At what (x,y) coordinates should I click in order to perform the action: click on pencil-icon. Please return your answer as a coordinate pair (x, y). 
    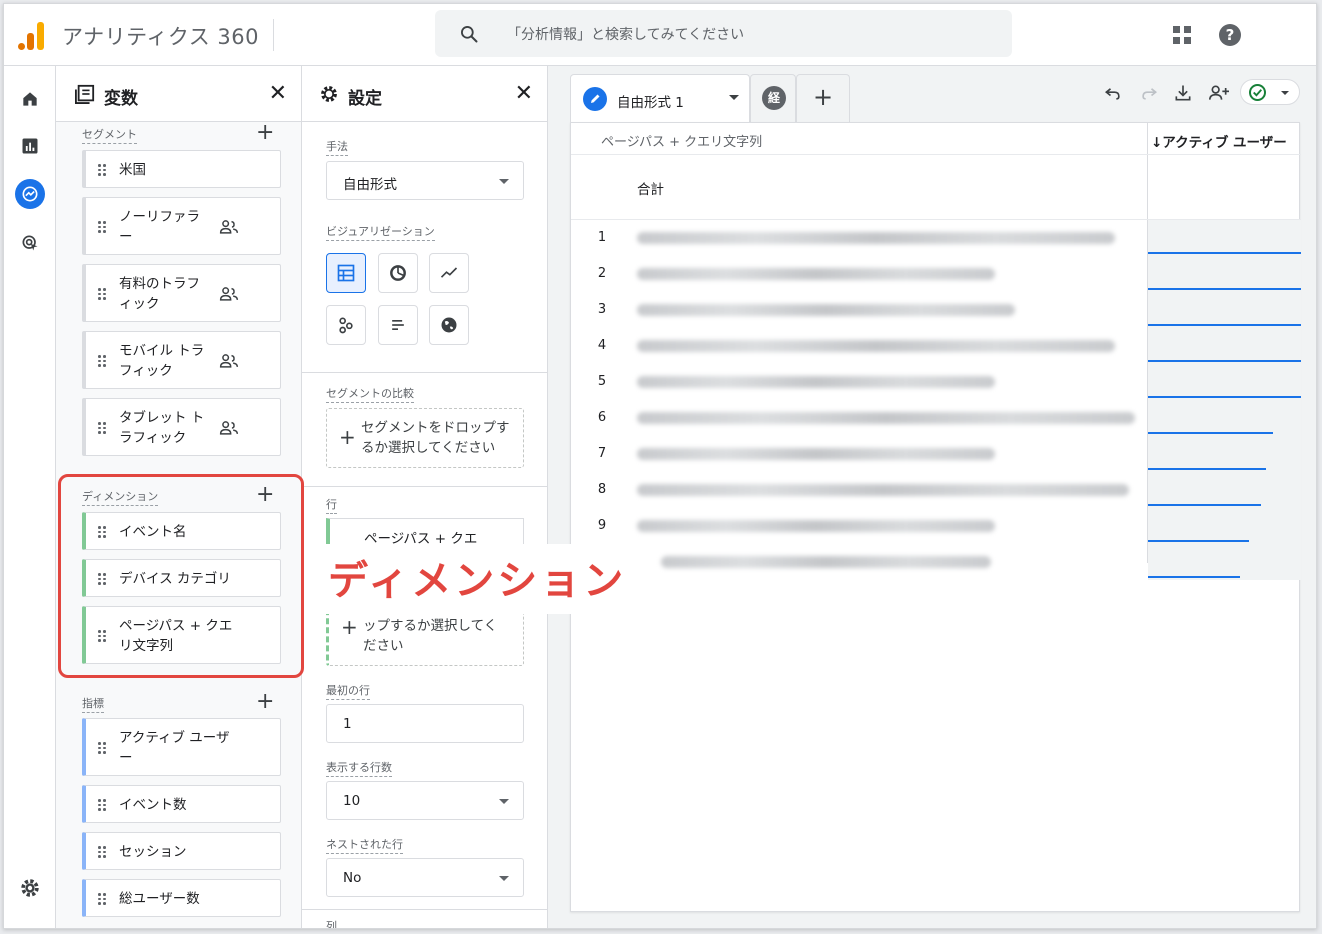
    Looking at the image, I should click on (595, 99).